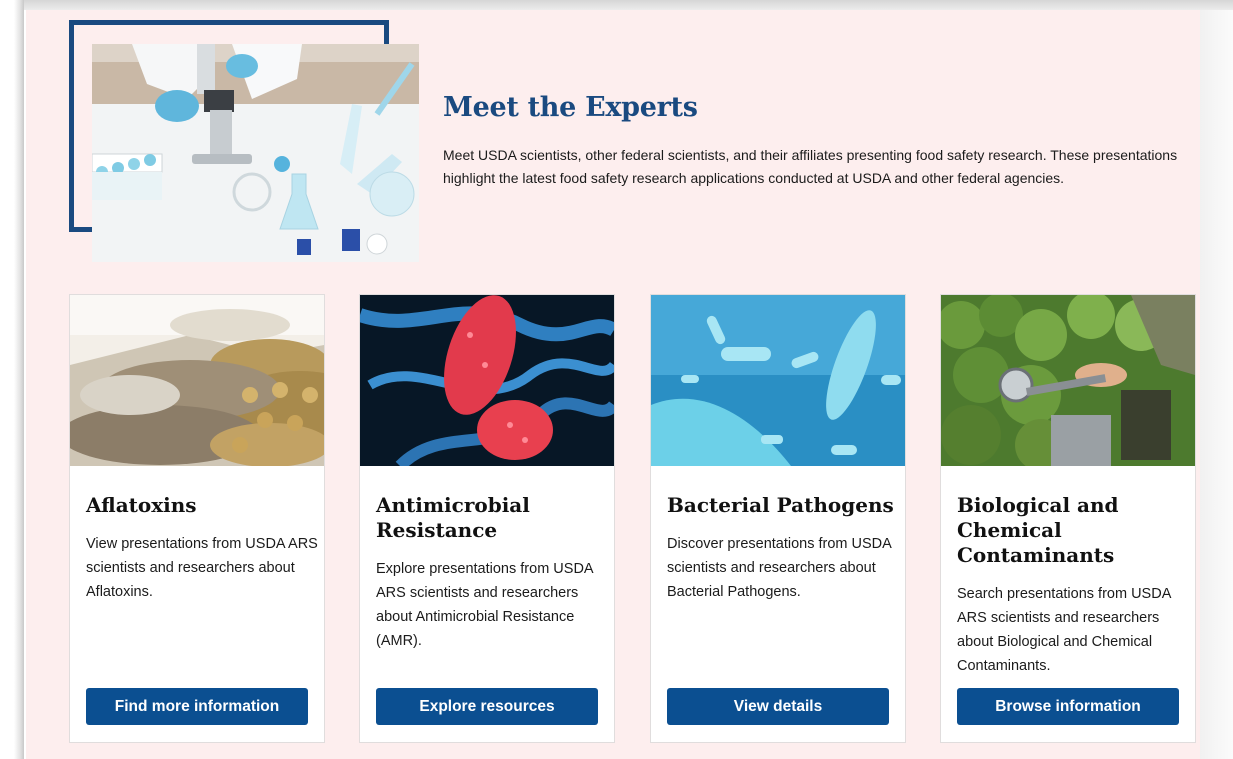 The width and height of the screenshot is (1233, 759). What do you see at coordinates (1068, 380) in the screenshot?
I see `card-image-contaminants` at bounding box center [1068, 380].